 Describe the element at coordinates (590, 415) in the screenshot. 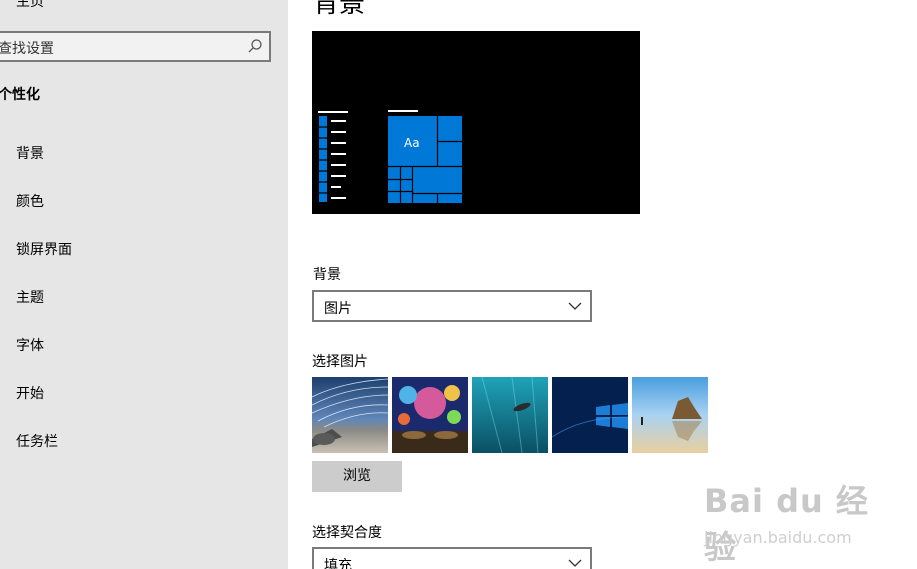

I see `thumbnail-windows-logo` at that location.